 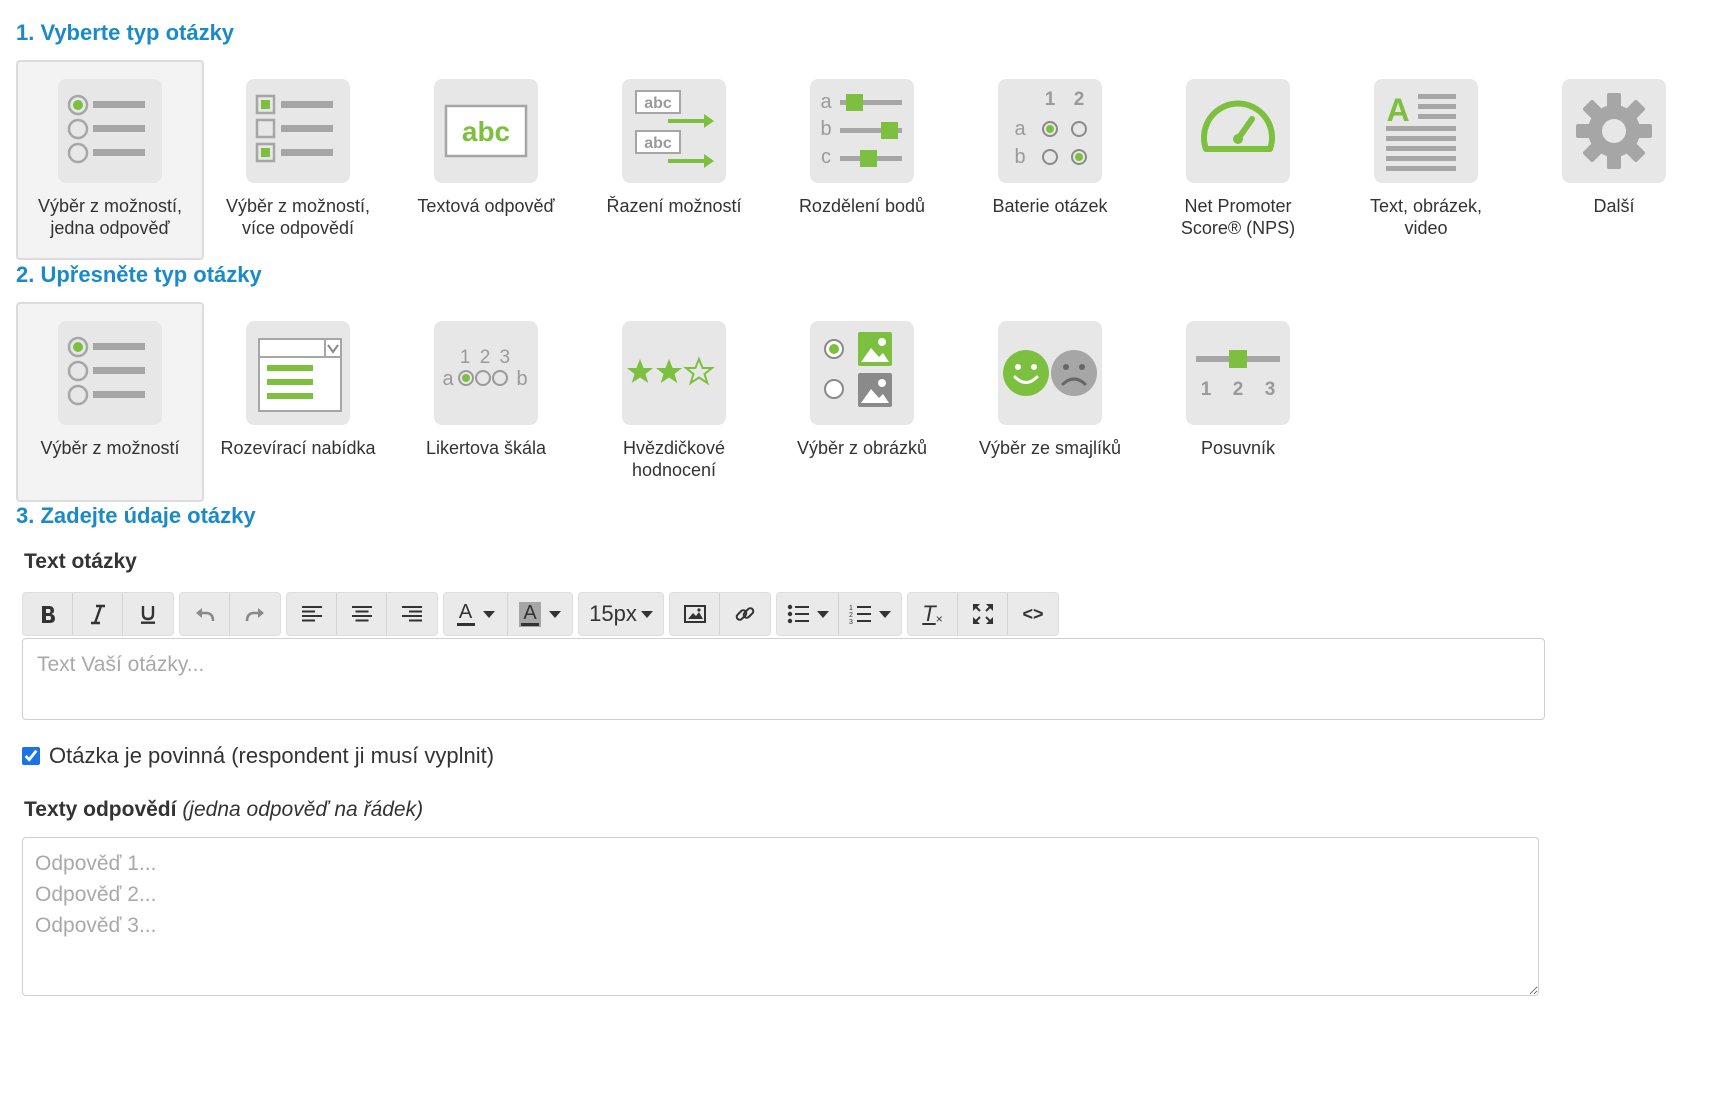 I want to click on align-right-button, so click(x=412, y=614).